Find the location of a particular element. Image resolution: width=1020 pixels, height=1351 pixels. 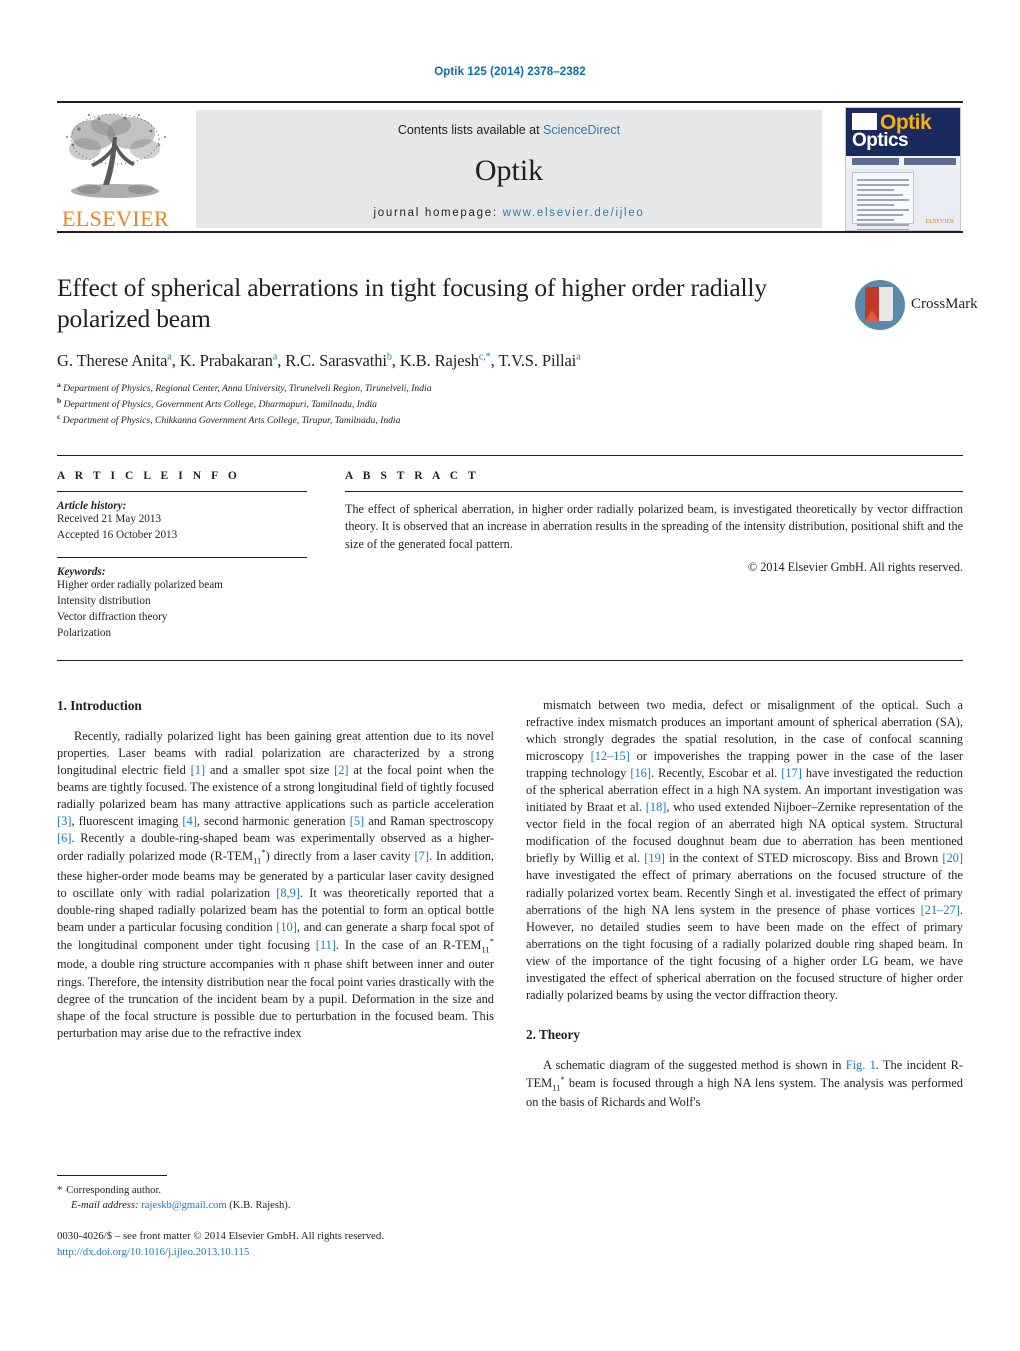

info-divider-bottom is located at coordinates (510, 660).